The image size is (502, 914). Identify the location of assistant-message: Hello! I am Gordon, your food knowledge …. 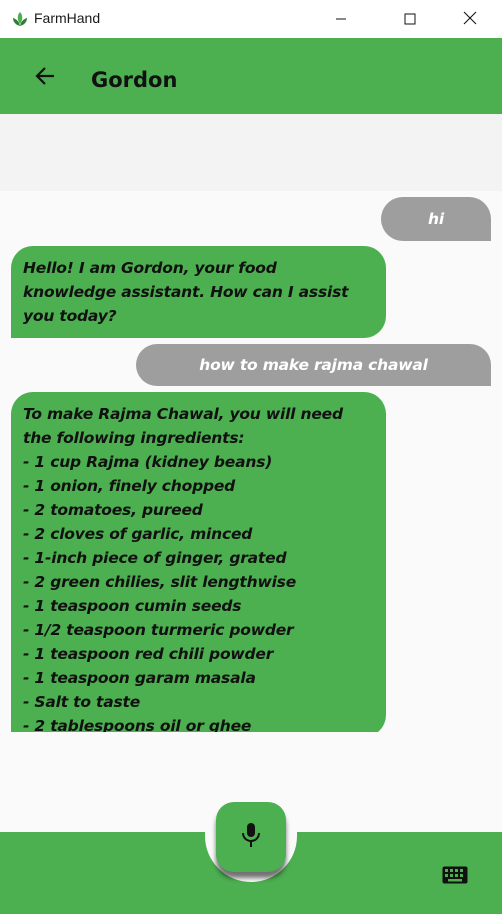
(198, 292).